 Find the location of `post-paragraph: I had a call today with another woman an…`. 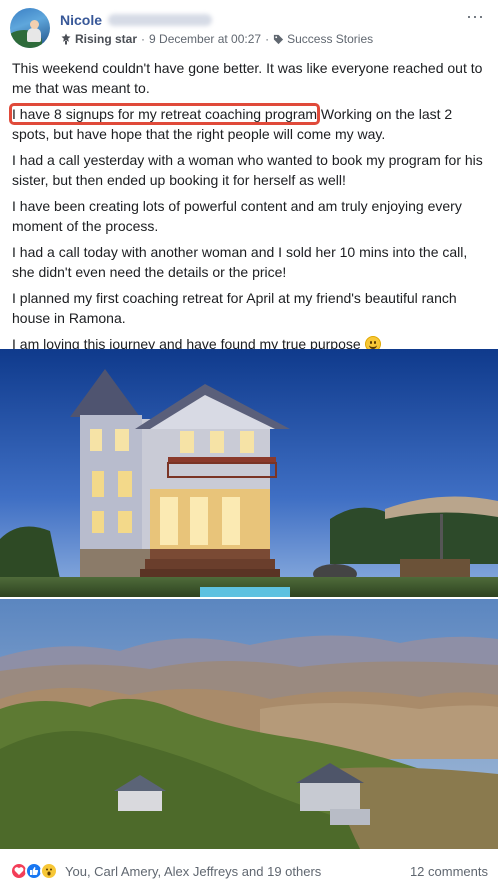

post-paragraph: I had a call today with another woman an… is located at coordinates (240, 262).